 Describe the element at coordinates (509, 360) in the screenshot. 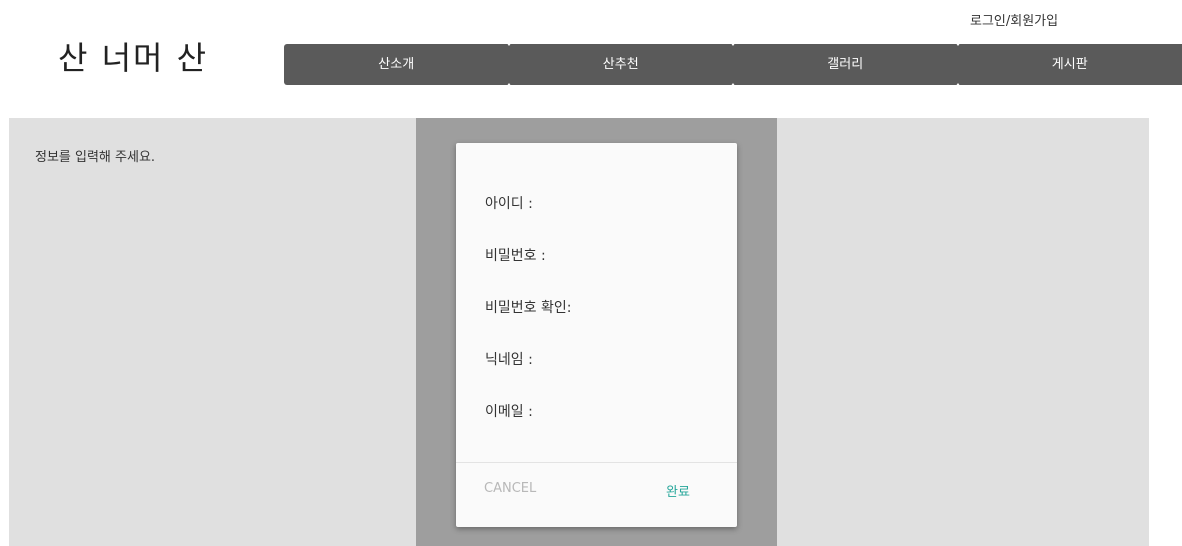

I see `field-label-nickname: 닉네임 :` at that location.